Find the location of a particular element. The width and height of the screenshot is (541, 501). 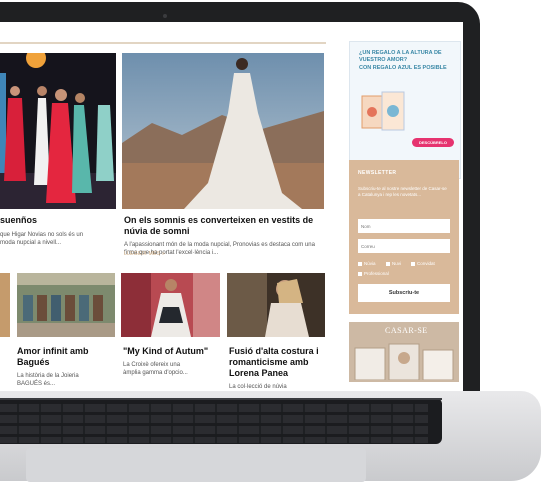

article-image-autumn-dress is located at coordinates (170, 305).